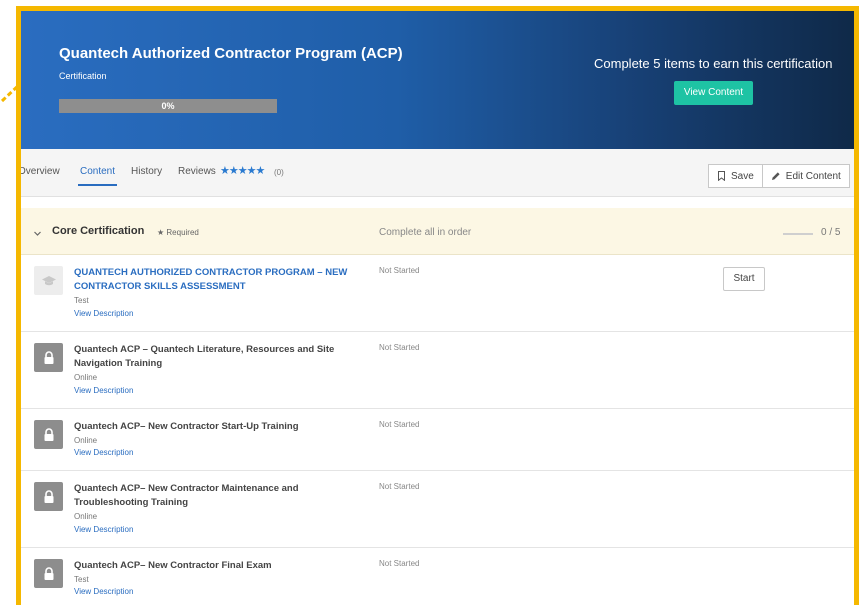 The width and height of the screenshot is (863, 605). Describe the element at coordinates (425, 232) in the screenshot. I see `order-note: Complete all in order` at that location.